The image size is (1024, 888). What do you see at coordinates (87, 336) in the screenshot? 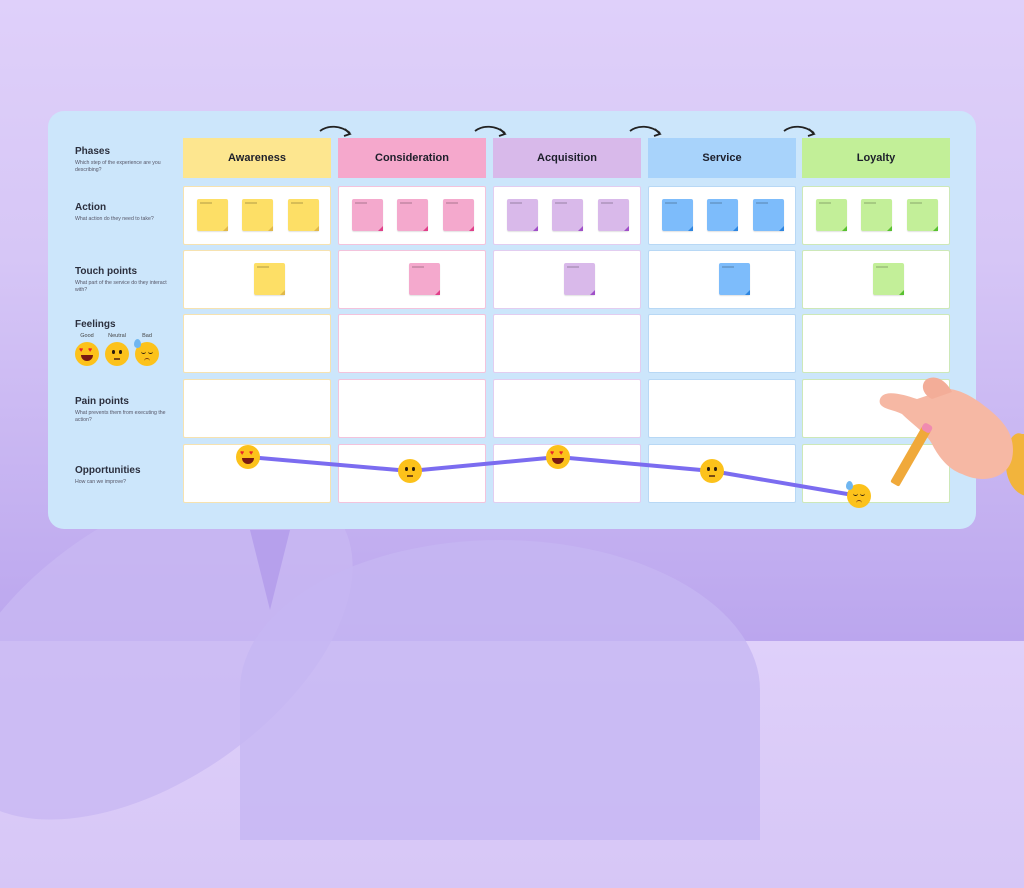
I see `legend-label: Good` at bounding box center [87, 336].